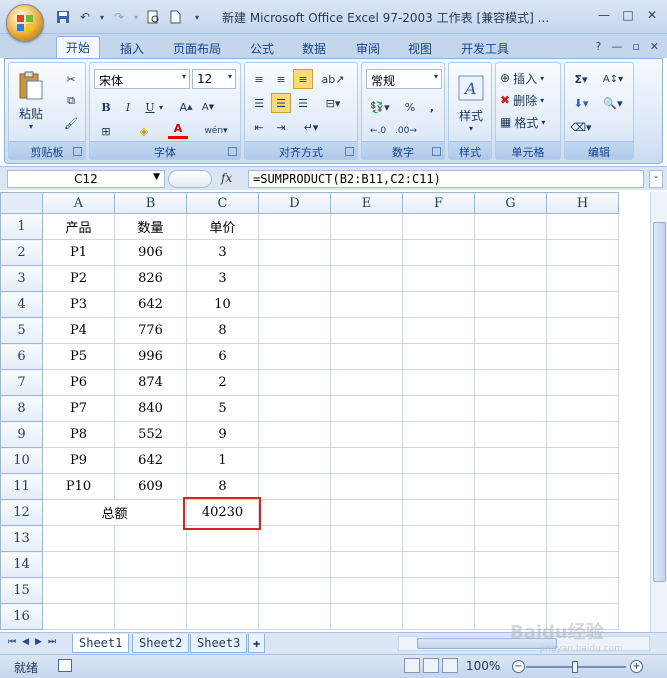 Image resolution: width=667 pixels, height=678 pixels. What do you see at coordinates (412, 665) in the screenshot?
I see `normal-view-icon` at bounding box center [412, 665].